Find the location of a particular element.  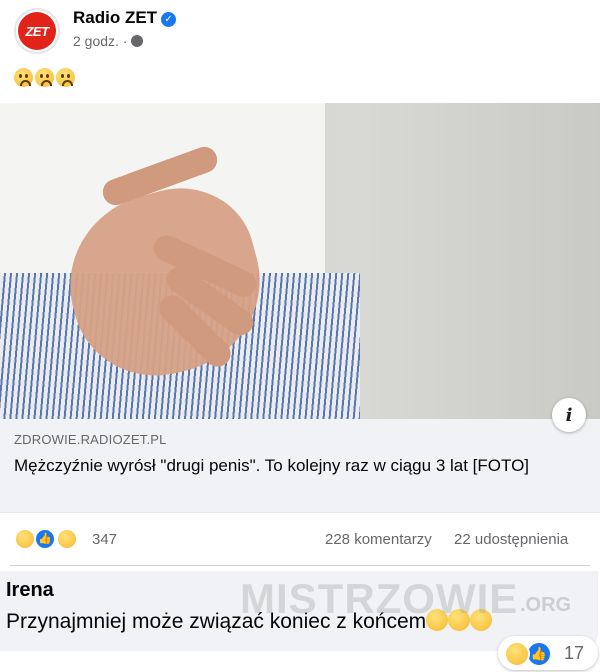

verified-badge-icon: ✓ is located at coordinates (169, 19).